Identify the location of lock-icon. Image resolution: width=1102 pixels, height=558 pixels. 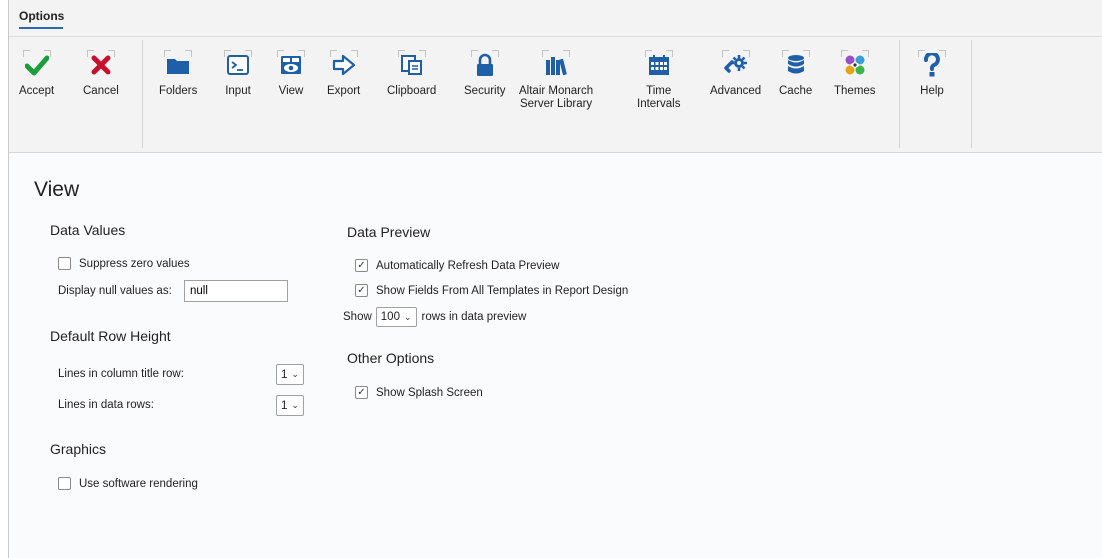
(485, 65).